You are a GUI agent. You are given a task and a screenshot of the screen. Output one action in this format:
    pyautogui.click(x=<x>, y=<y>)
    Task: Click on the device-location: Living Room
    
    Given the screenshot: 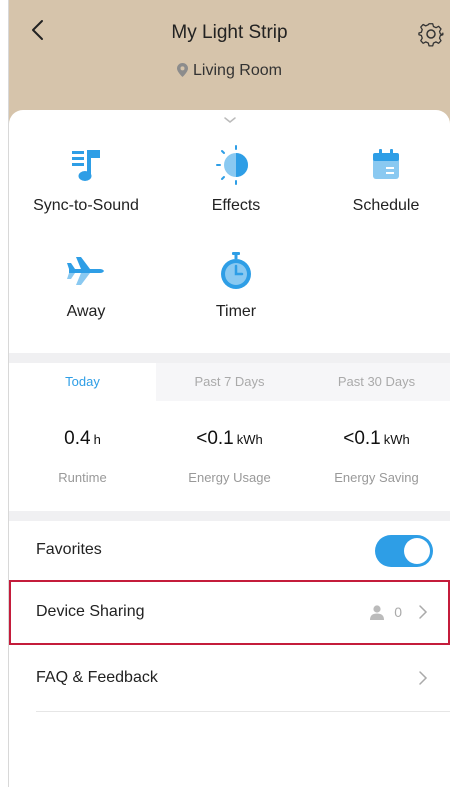 What is the action you would take?
    pyautogui.click(x=229, y=71)
    